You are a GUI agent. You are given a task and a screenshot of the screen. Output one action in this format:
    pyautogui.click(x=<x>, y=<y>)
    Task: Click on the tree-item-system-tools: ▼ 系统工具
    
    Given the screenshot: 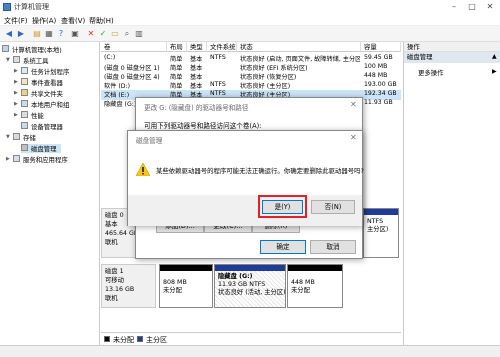 What is the action you would take?
    pyautogui.click(x=27, y=60)
    